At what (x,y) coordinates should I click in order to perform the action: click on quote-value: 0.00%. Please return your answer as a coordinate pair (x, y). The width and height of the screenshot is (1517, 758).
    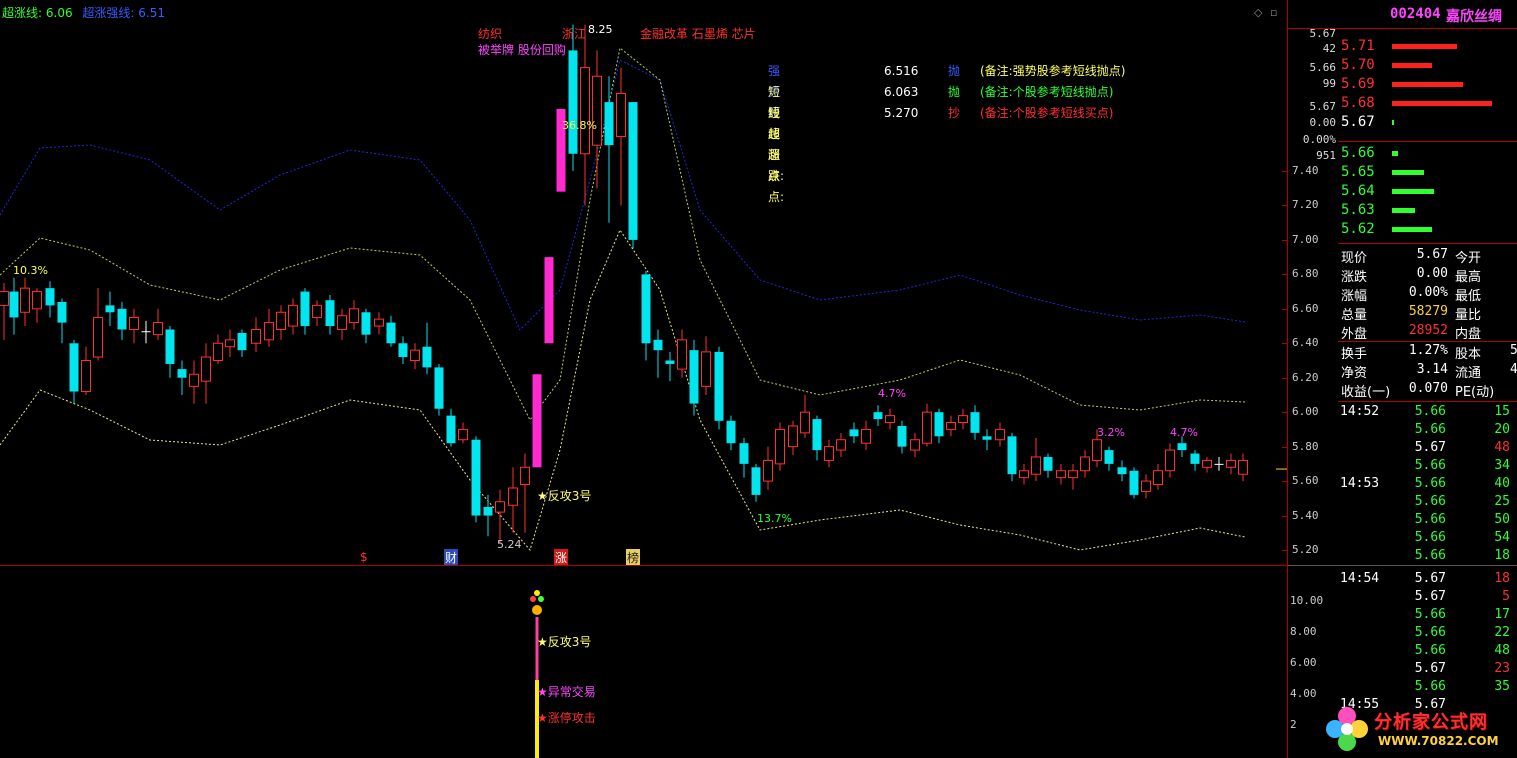
    Looking at the image, I should click on (1428, 292).